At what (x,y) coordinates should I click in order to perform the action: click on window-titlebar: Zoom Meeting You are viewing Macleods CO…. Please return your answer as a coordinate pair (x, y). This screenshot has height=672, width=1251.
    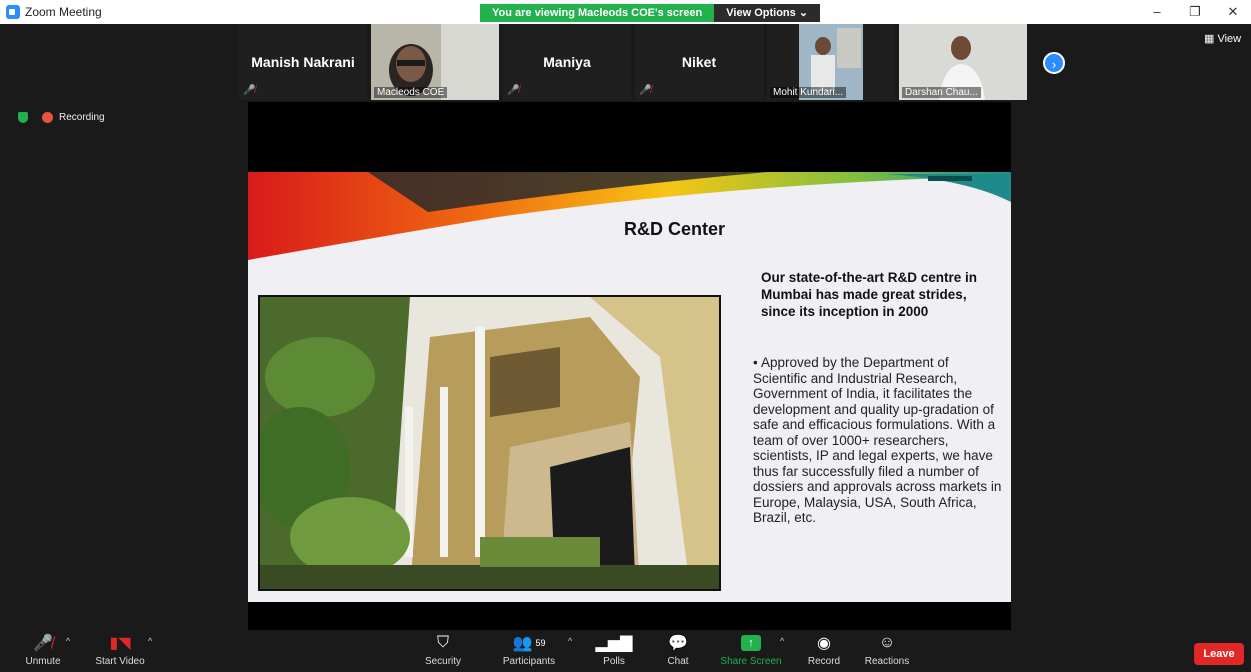
    Looking at the image, I should click on (625, 12).